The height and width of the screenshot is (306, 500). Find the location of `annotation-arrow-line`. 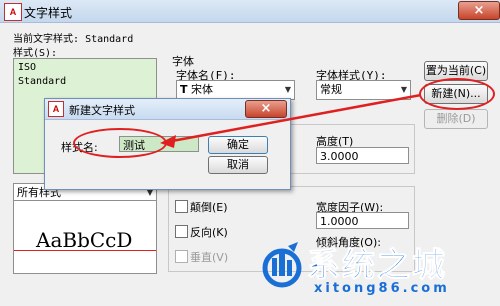

annotation-arrow-line is located at coordinates (296, 118).